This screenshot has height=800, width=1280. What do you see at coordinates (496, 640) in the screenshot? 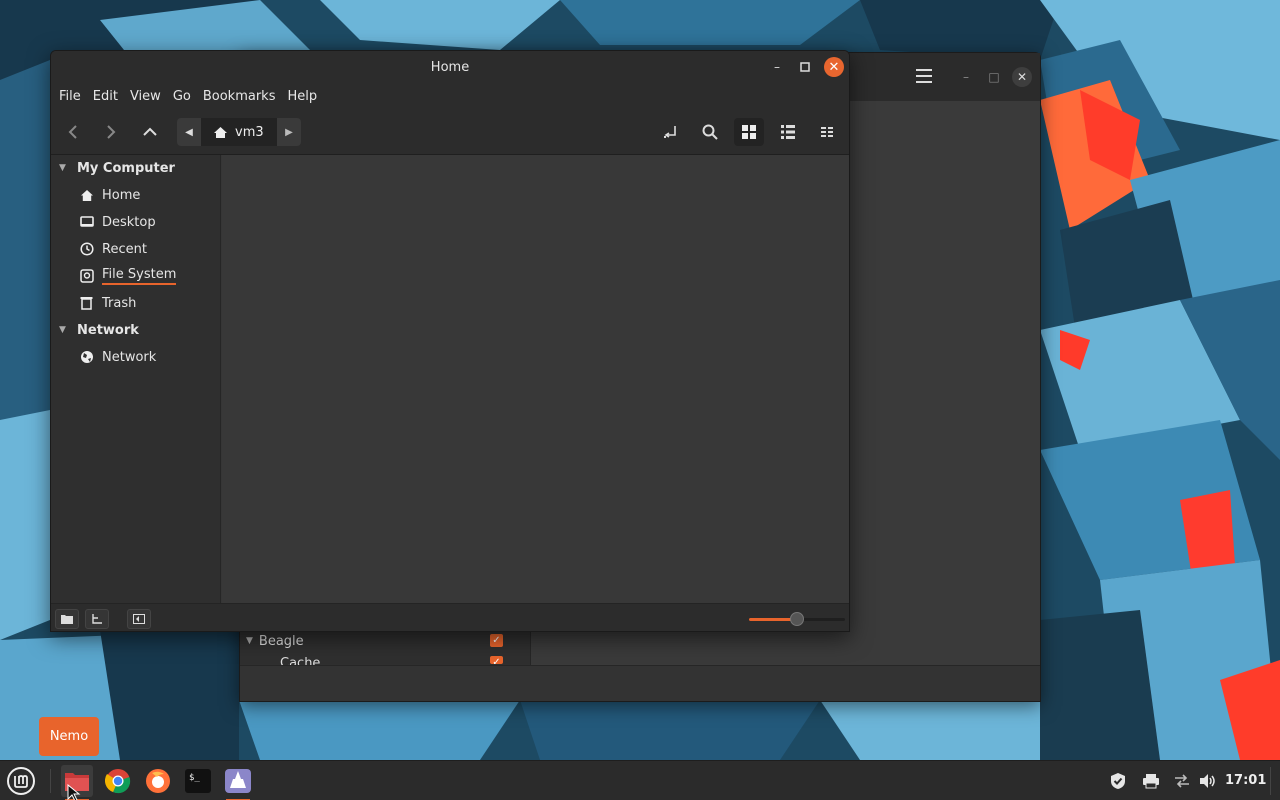
I see `checkbox-beagle: ✓` at bounding box center [496, 640].